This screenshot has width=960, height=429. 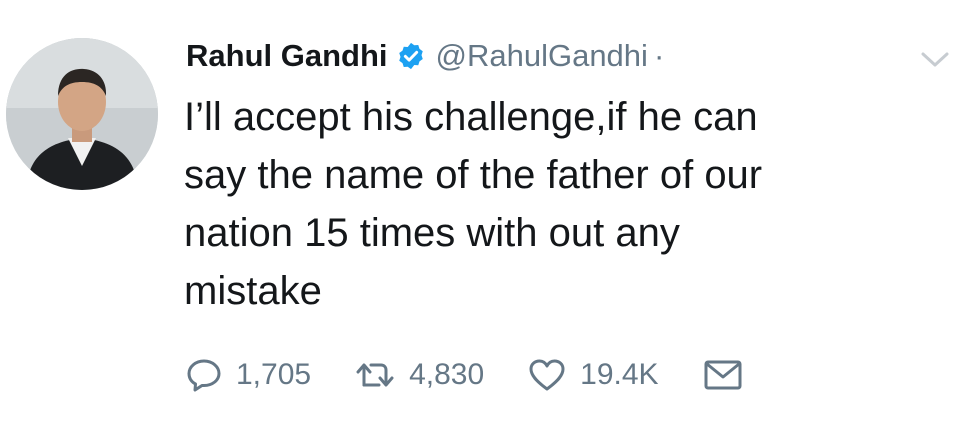 I want to click on avatar, so click(x=82, y=114).